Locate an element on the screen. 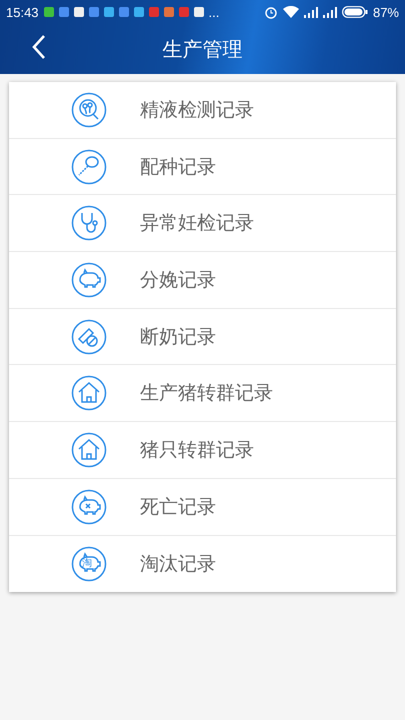 The image size is (405, 720). status-time: 15:43 is located at coordinates (22, 12).